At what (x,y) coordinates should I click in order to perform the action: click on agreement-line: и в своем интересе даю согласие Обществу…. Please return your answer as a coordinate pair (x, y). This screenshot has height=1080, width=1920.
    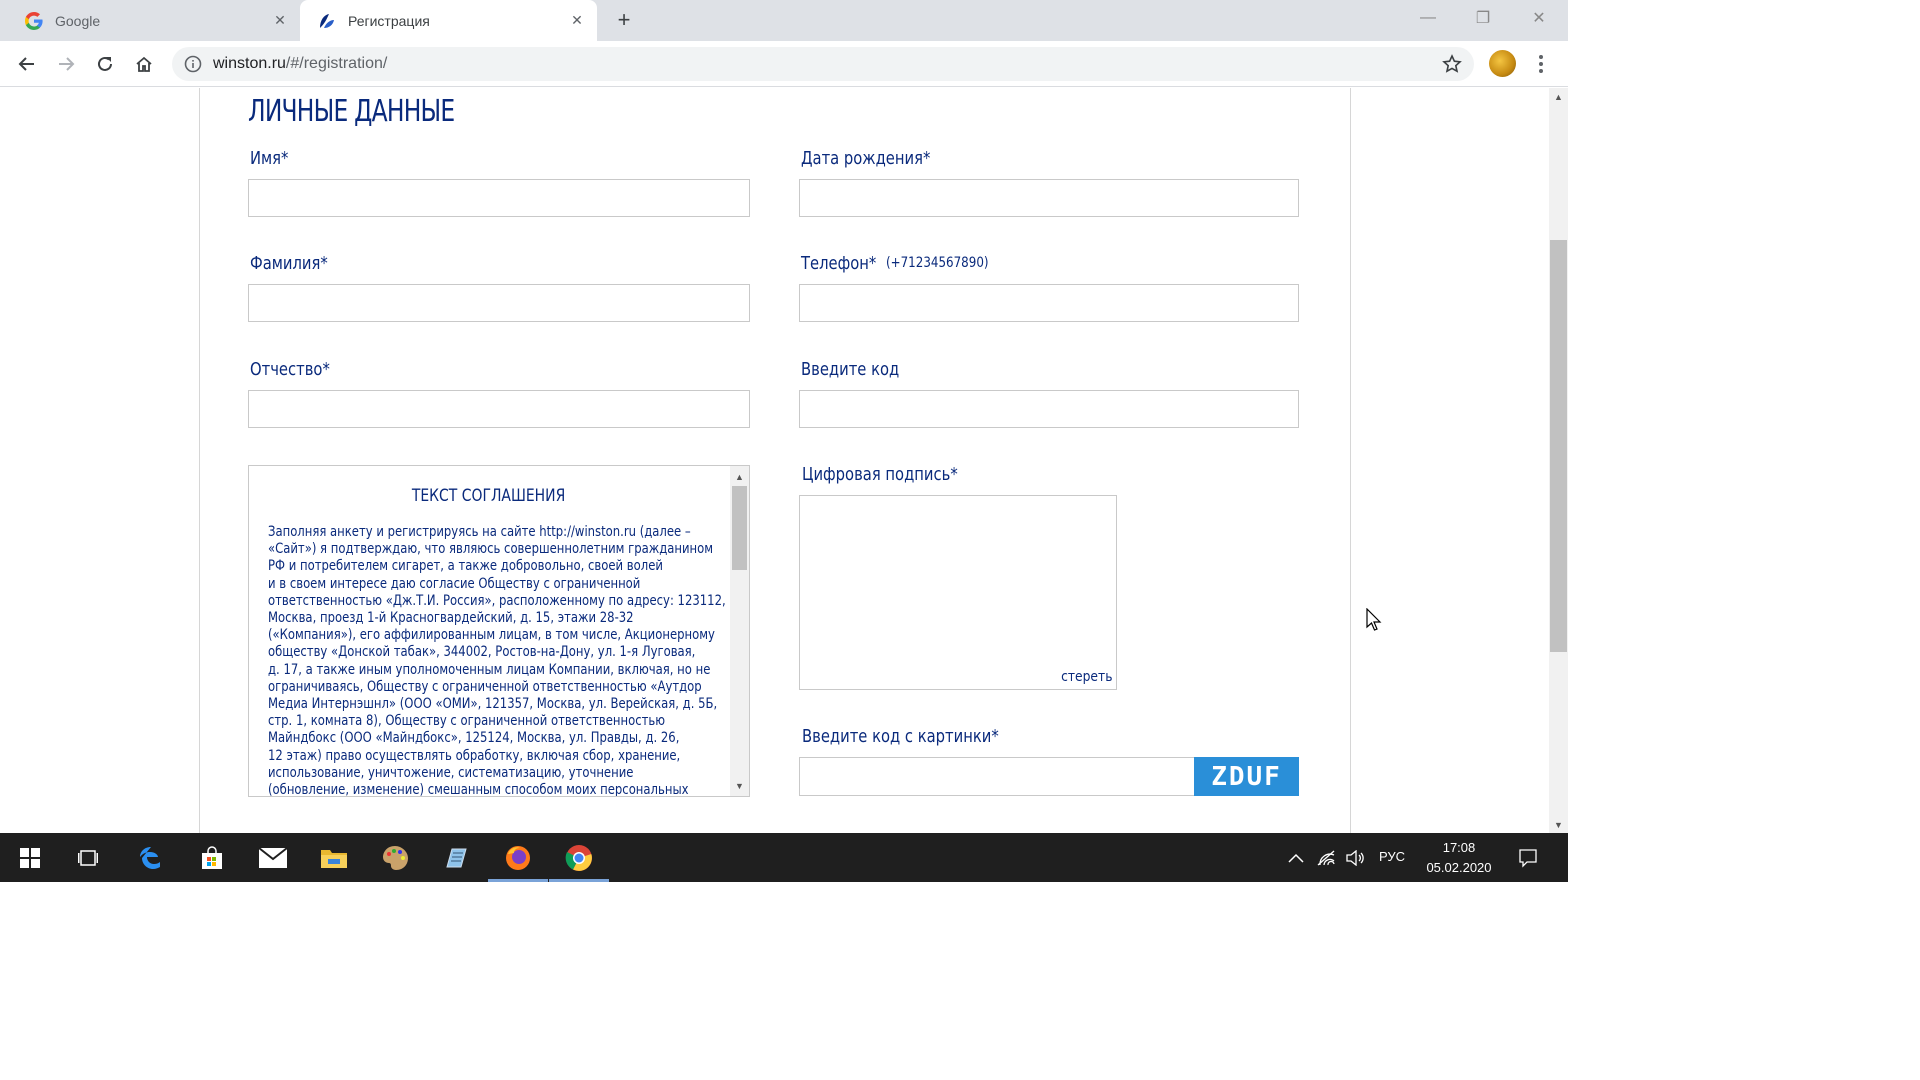
    Looking at the image, I should click on (454, 583).